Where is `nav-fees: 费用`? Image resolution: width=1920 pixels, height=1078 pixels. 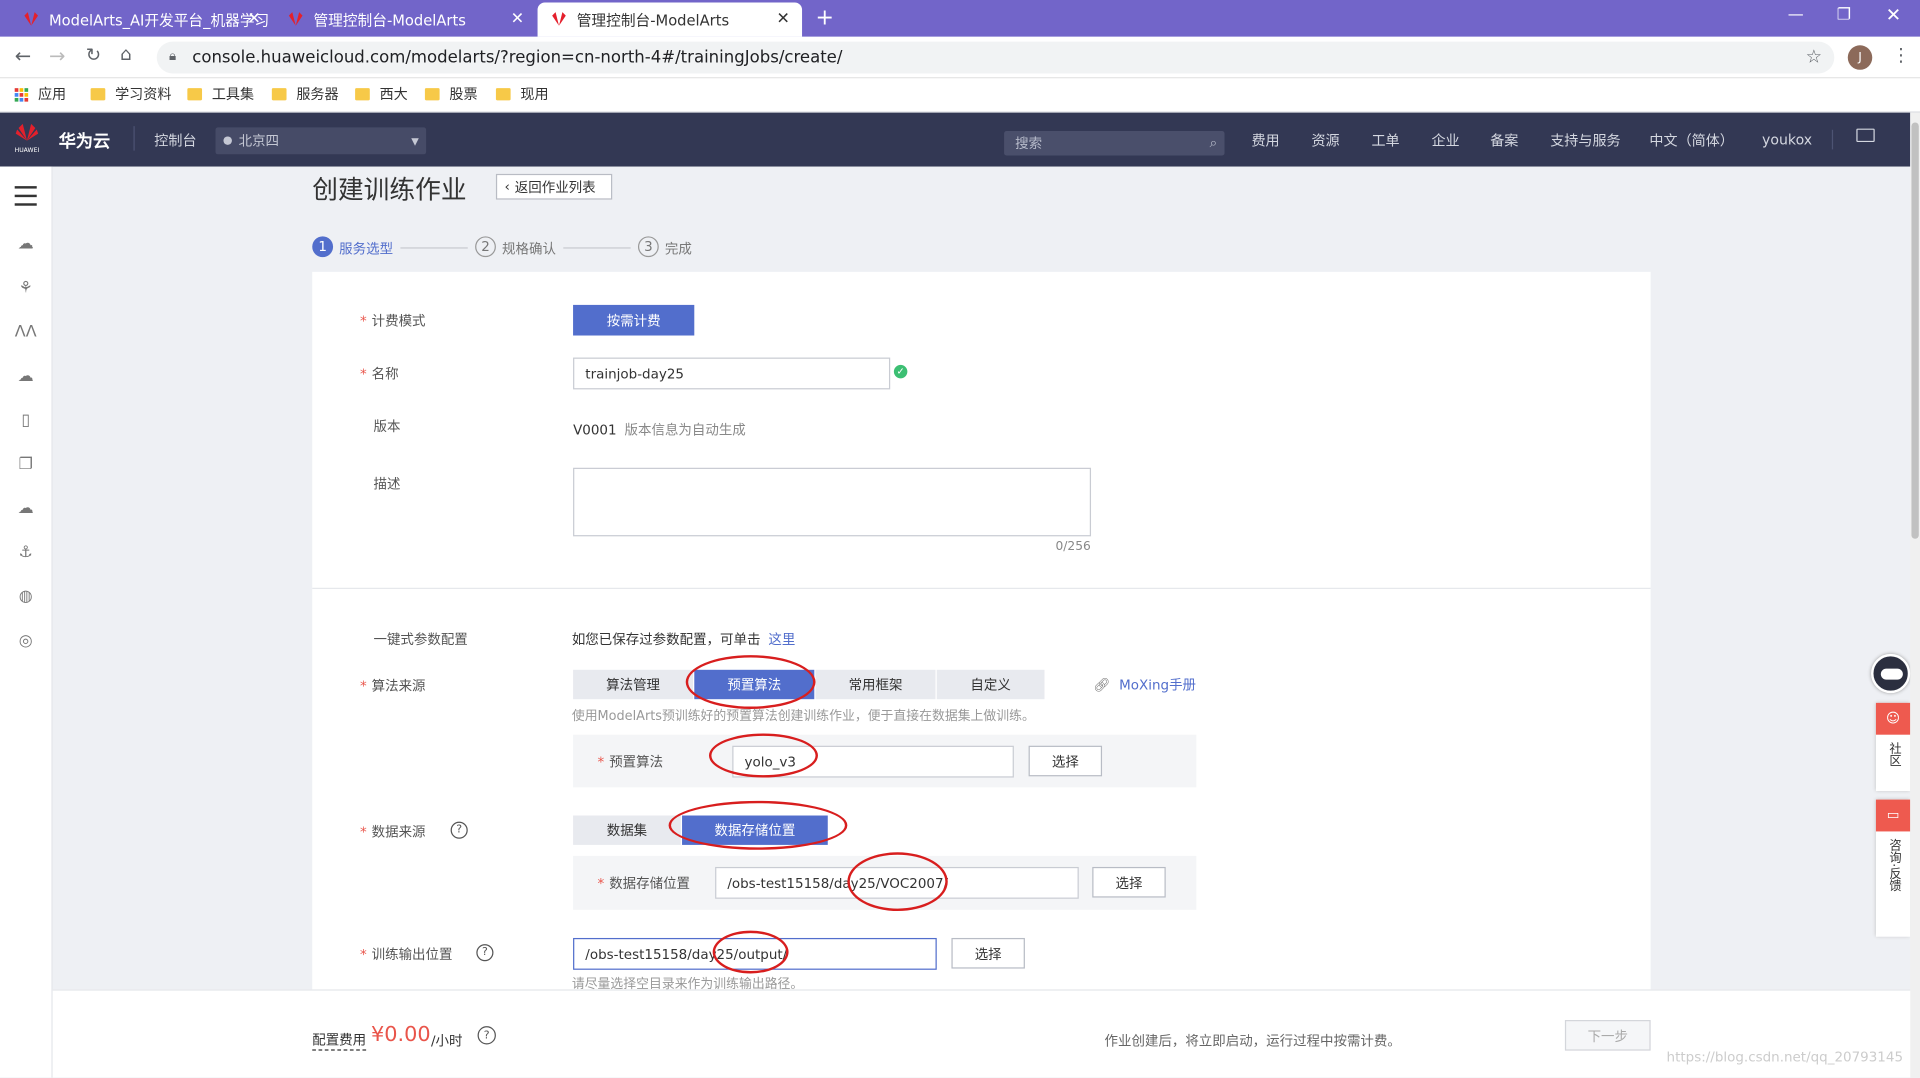 nav-fees: 费用 is located at coordinates (1265, 141).